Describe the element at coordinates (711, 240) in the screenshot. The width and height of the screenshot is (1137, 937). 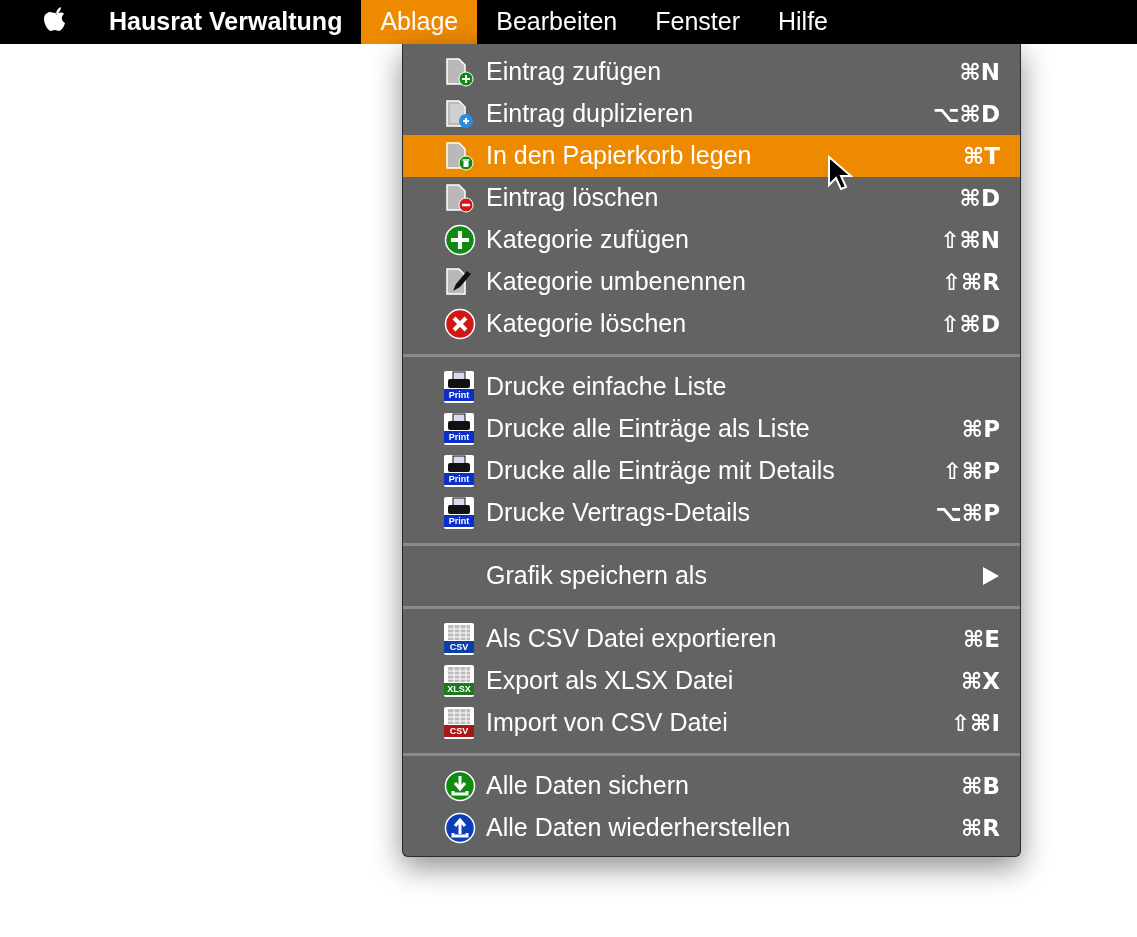
I see `menu-item: Kategorie zufügen ⇧⌘N` at that location.